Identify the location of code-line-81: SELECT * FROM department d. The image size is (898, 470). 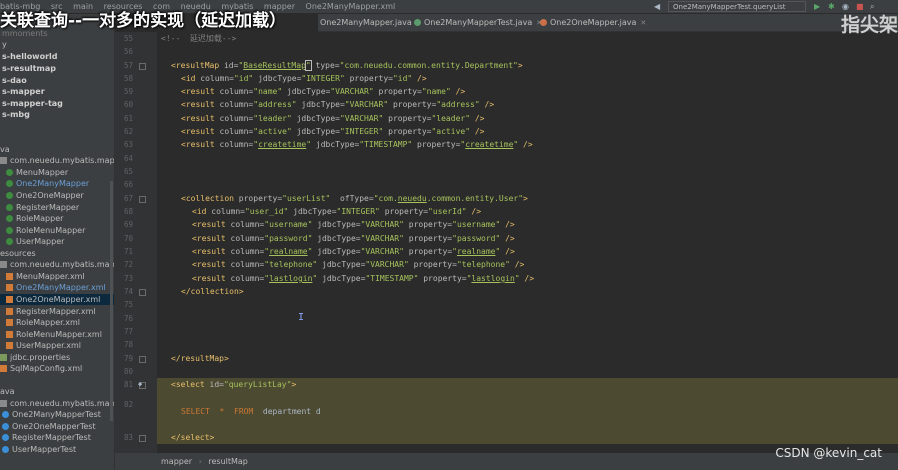
(251, 411).